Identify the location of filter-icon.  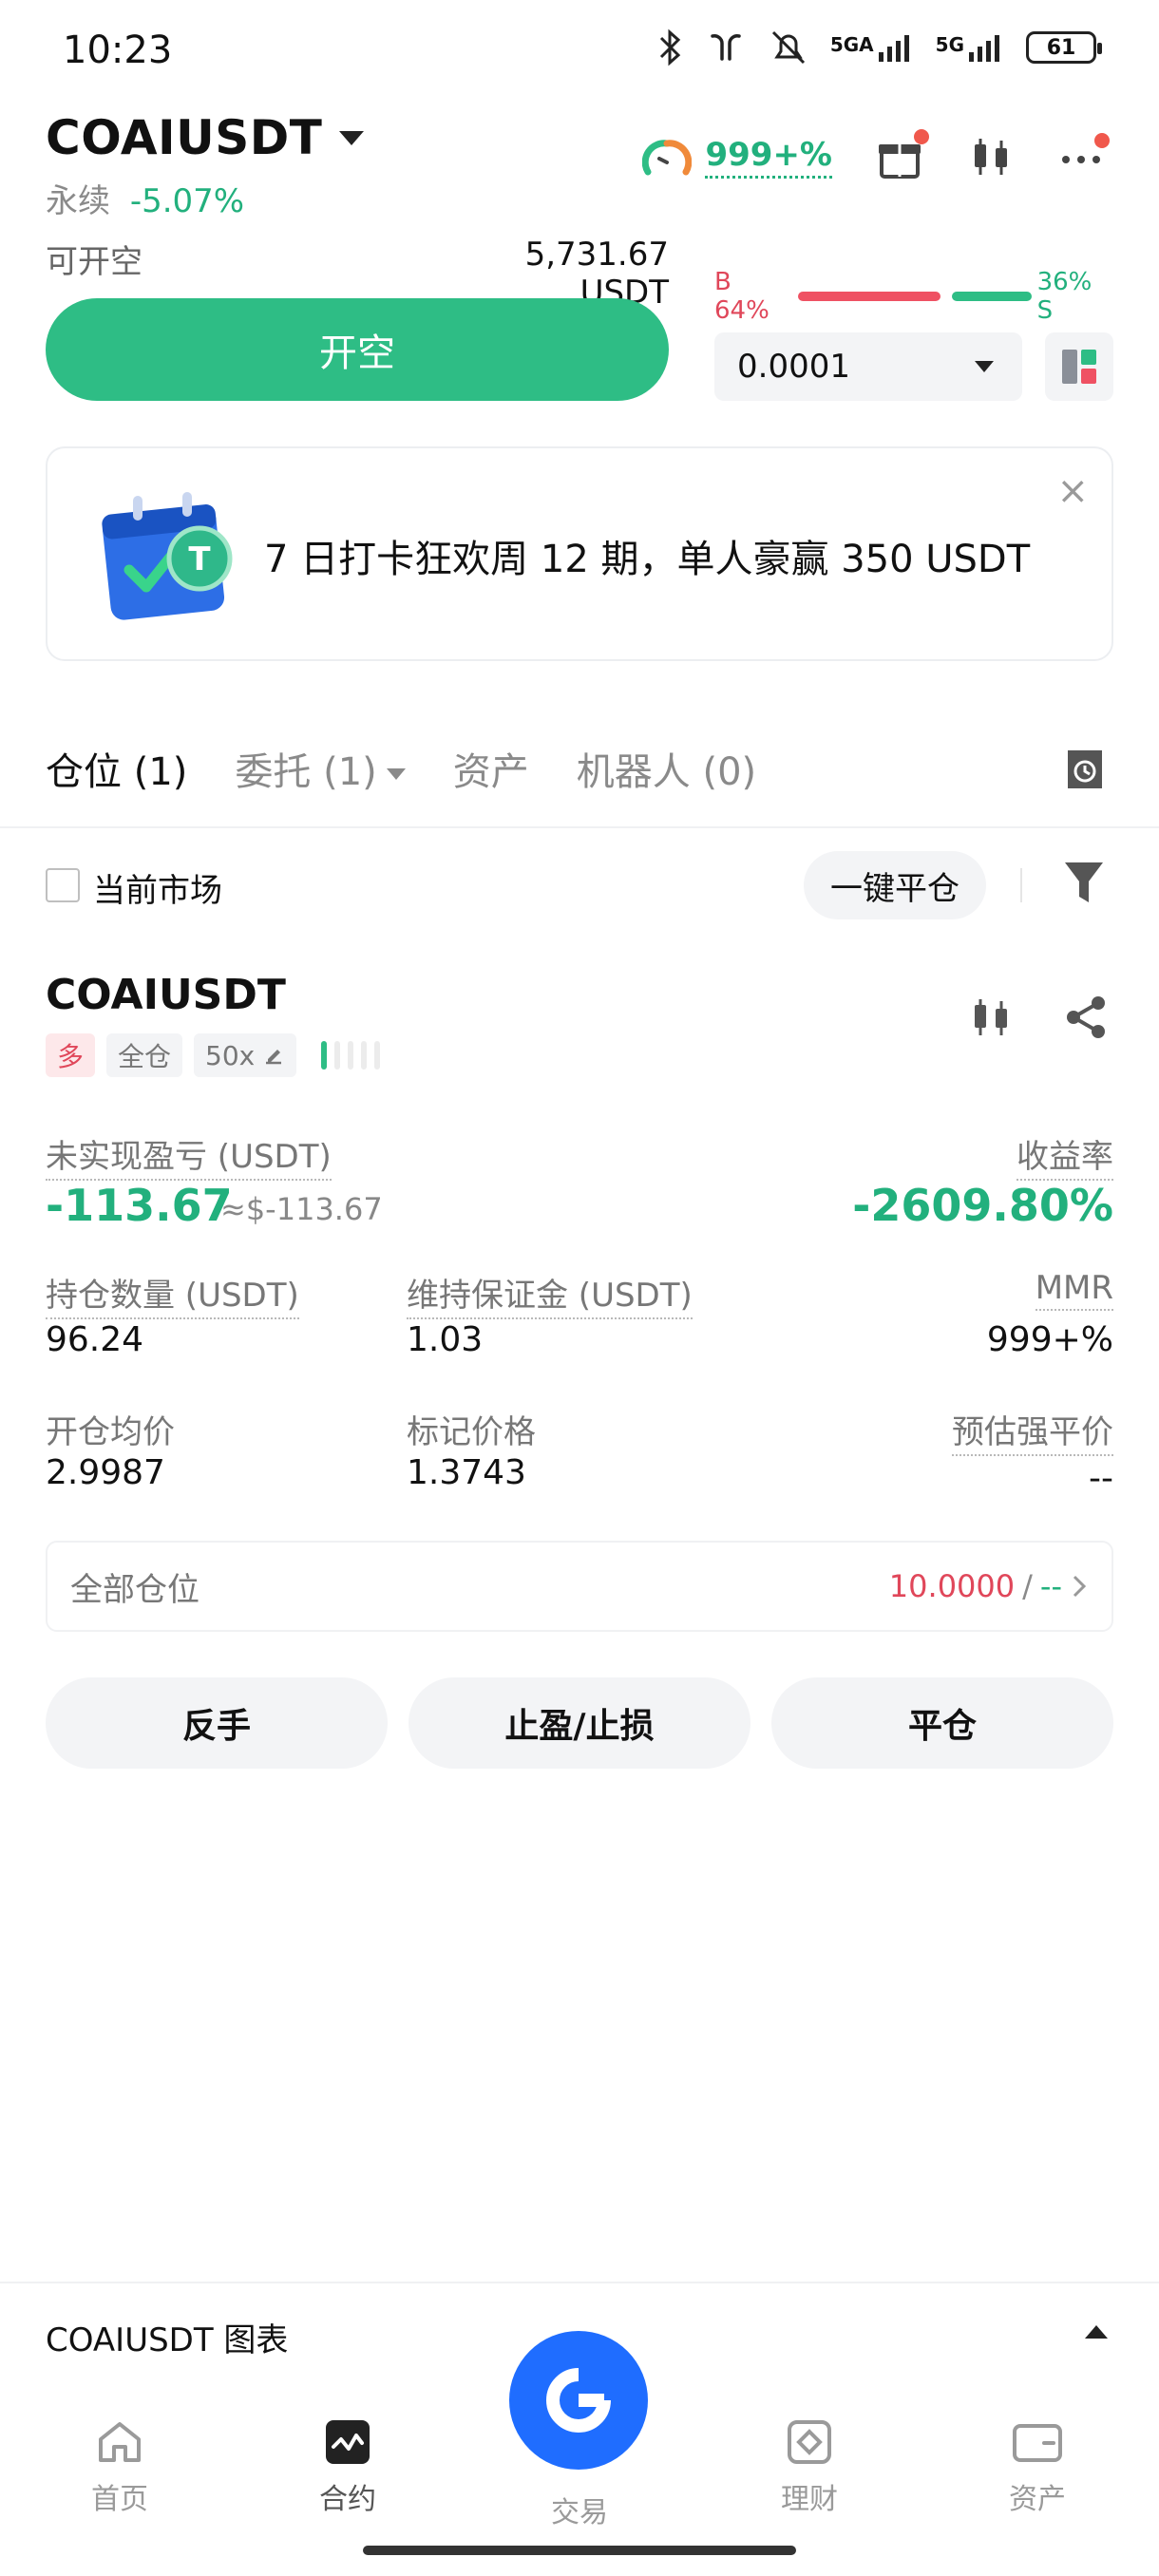
(1084, 882).